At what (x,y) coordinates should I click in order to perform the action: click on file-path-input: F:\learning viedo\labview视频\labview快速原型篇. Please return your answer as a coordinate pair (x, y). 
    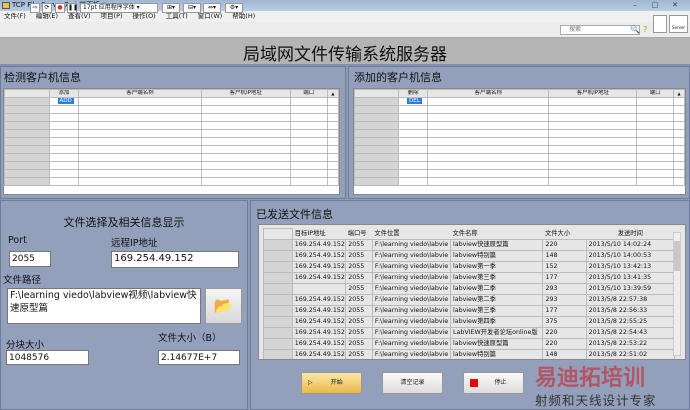
    Looking at the image, I should click on (104, 306).